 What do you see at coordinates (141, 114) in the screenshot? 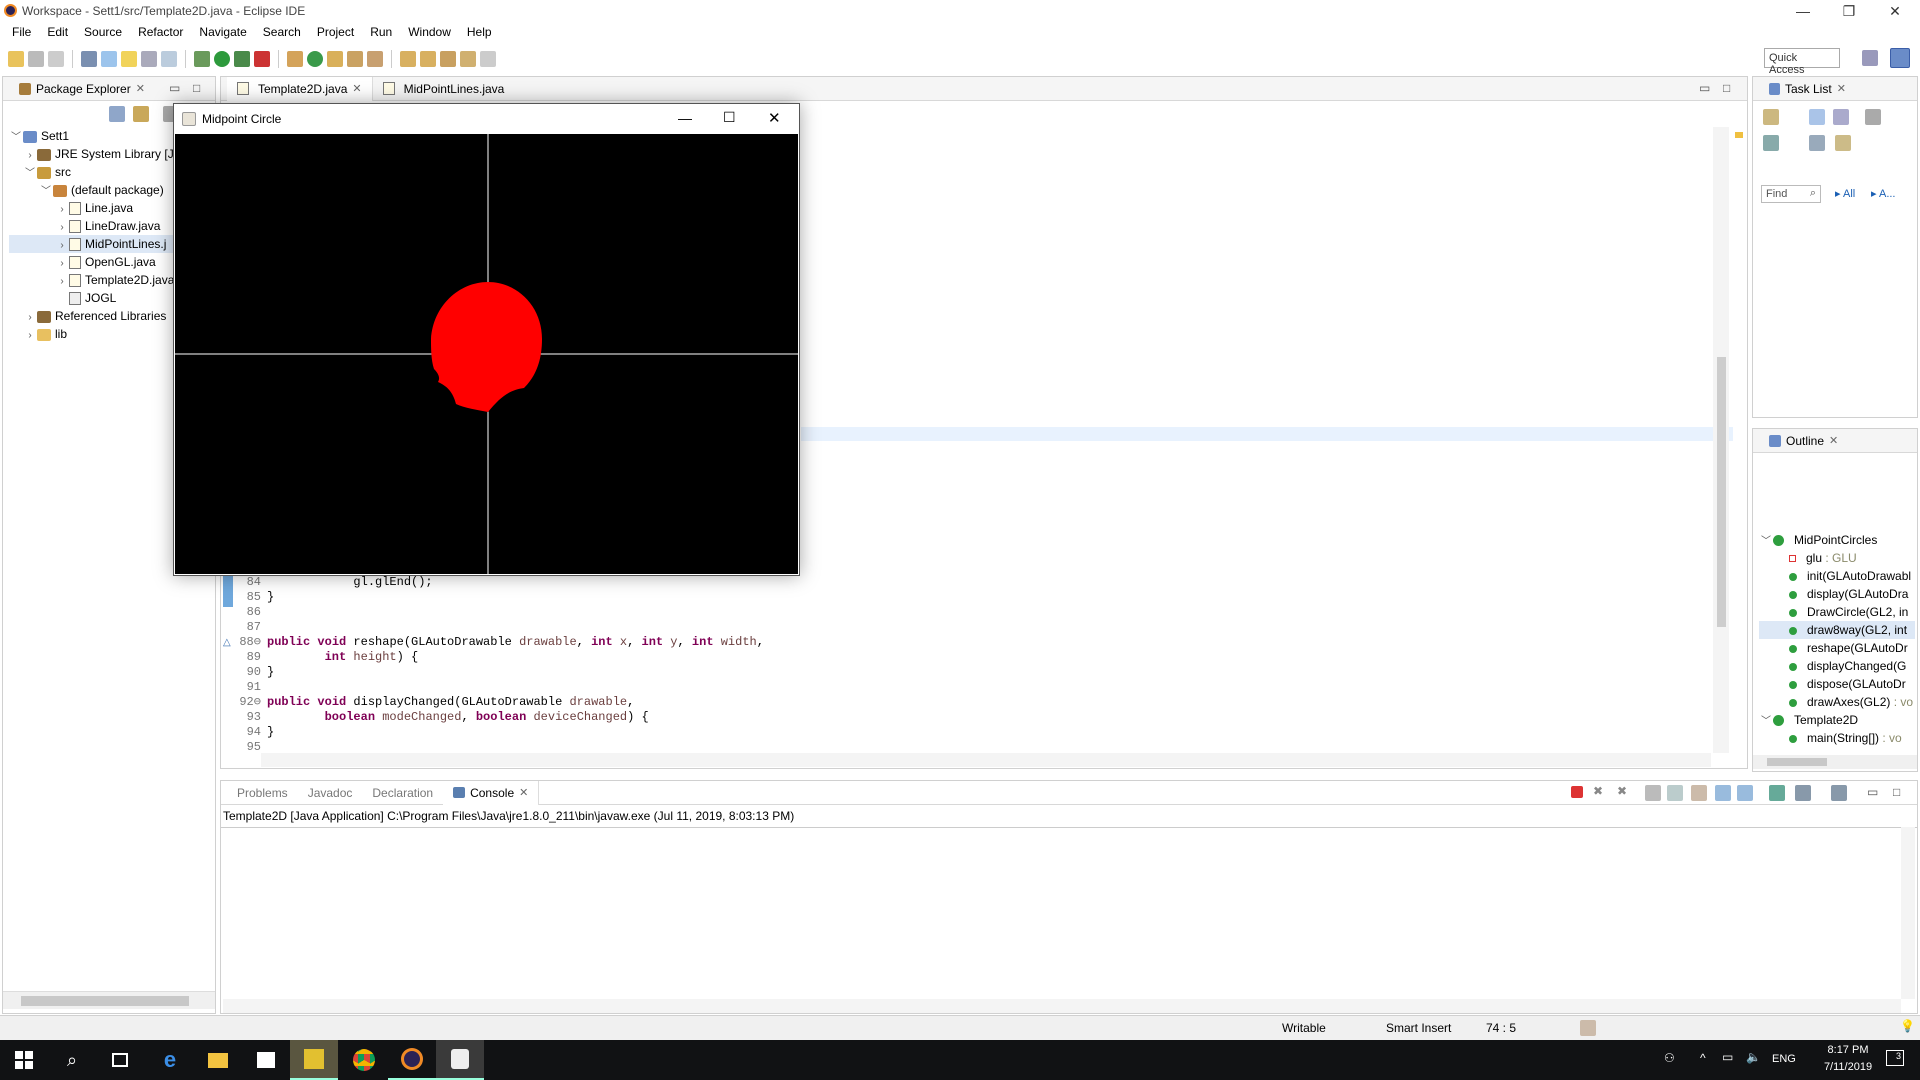
I see `link-with-editor-icon` at bounding box center [141, 114].